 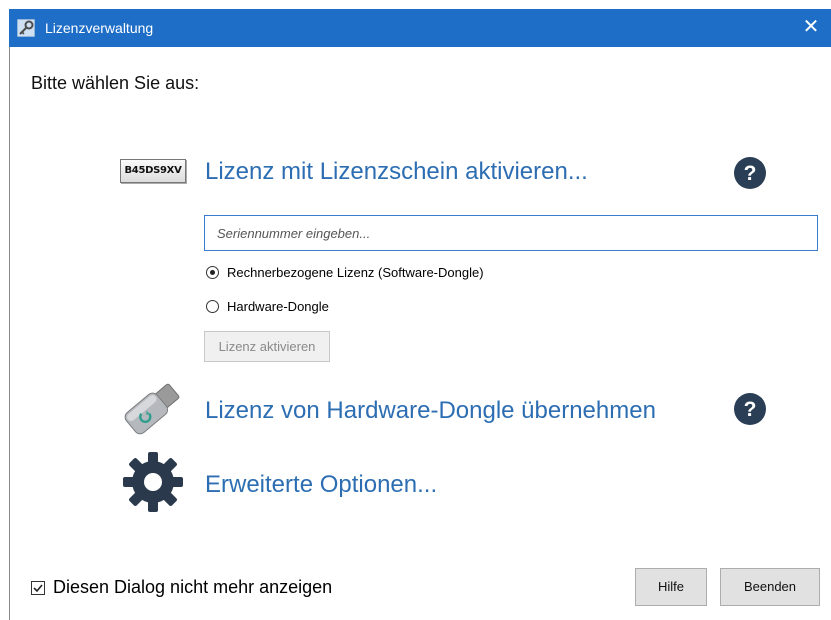 What do you see at coordinates (355, 272) in the screenshot?
I see `radio-software-dongle-label: Rechnerbezogene Lizenz (Software-Dongle)` at bounding box center [355, 272].